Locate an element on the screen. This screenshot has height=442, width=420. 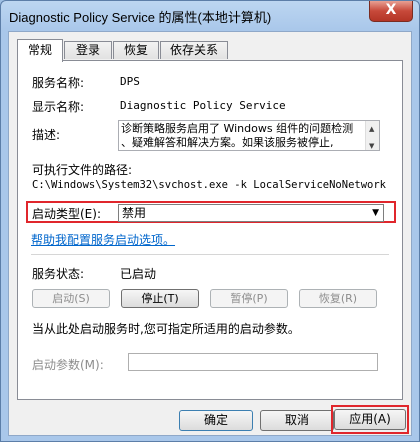
pause-button: 暂停(P) is located at coordinates (249, 298).